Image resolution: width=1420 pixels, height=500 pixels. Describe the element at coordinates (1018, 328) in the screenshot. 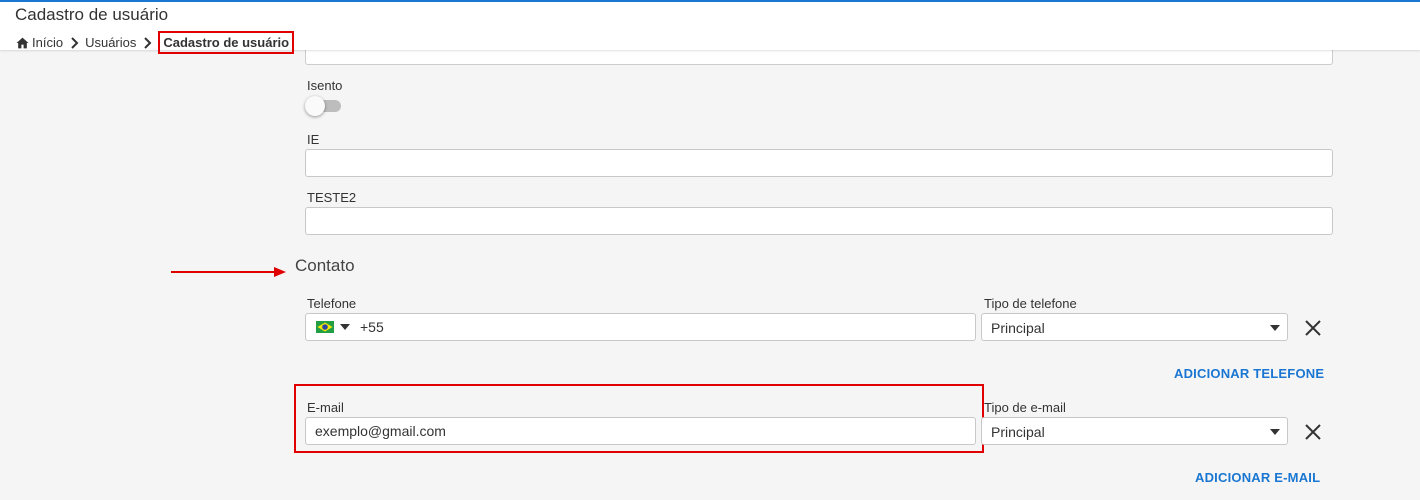

I see `phone-type-value: Principal` at that location.